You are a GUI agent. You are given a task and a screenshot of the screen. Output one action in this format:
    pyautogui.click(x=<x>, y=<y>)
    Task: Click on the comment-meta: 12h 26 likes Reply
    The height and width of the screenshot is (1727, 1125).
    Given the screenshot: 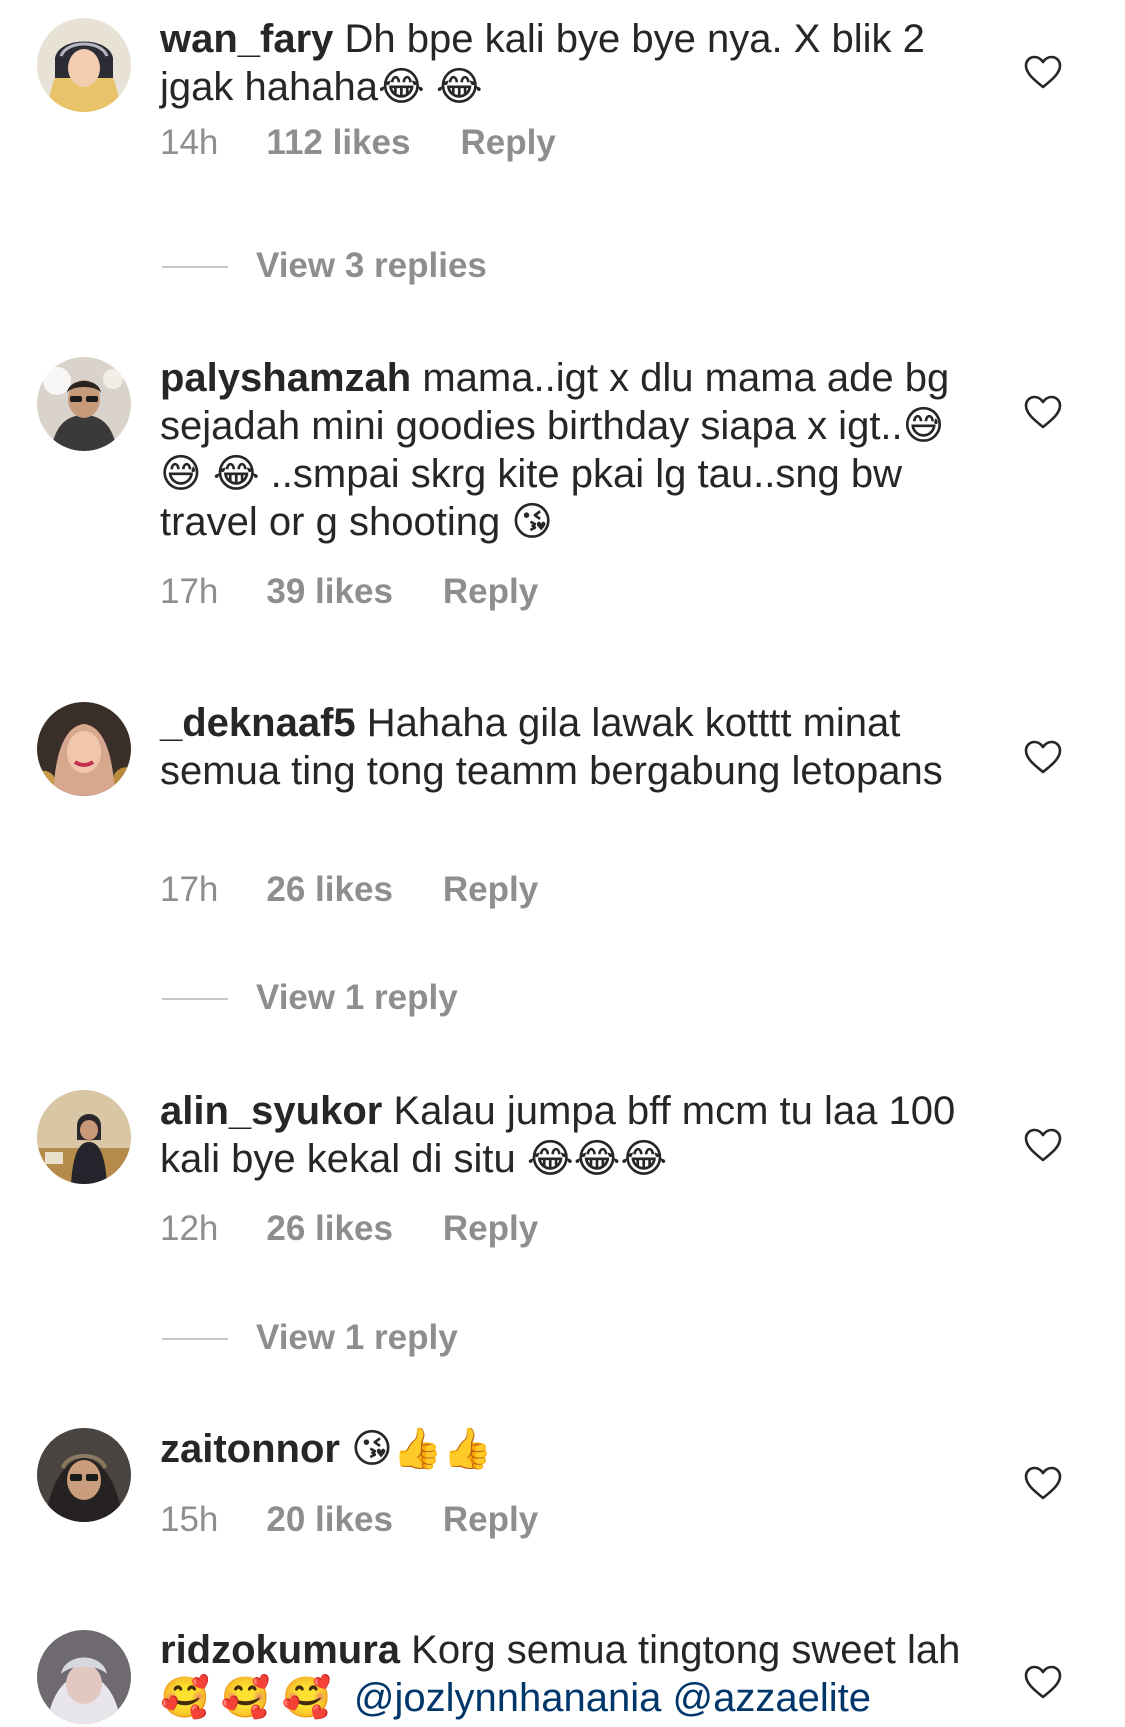 What is the action you would take?
    pyautogui.click(x=349, y=1229)
    